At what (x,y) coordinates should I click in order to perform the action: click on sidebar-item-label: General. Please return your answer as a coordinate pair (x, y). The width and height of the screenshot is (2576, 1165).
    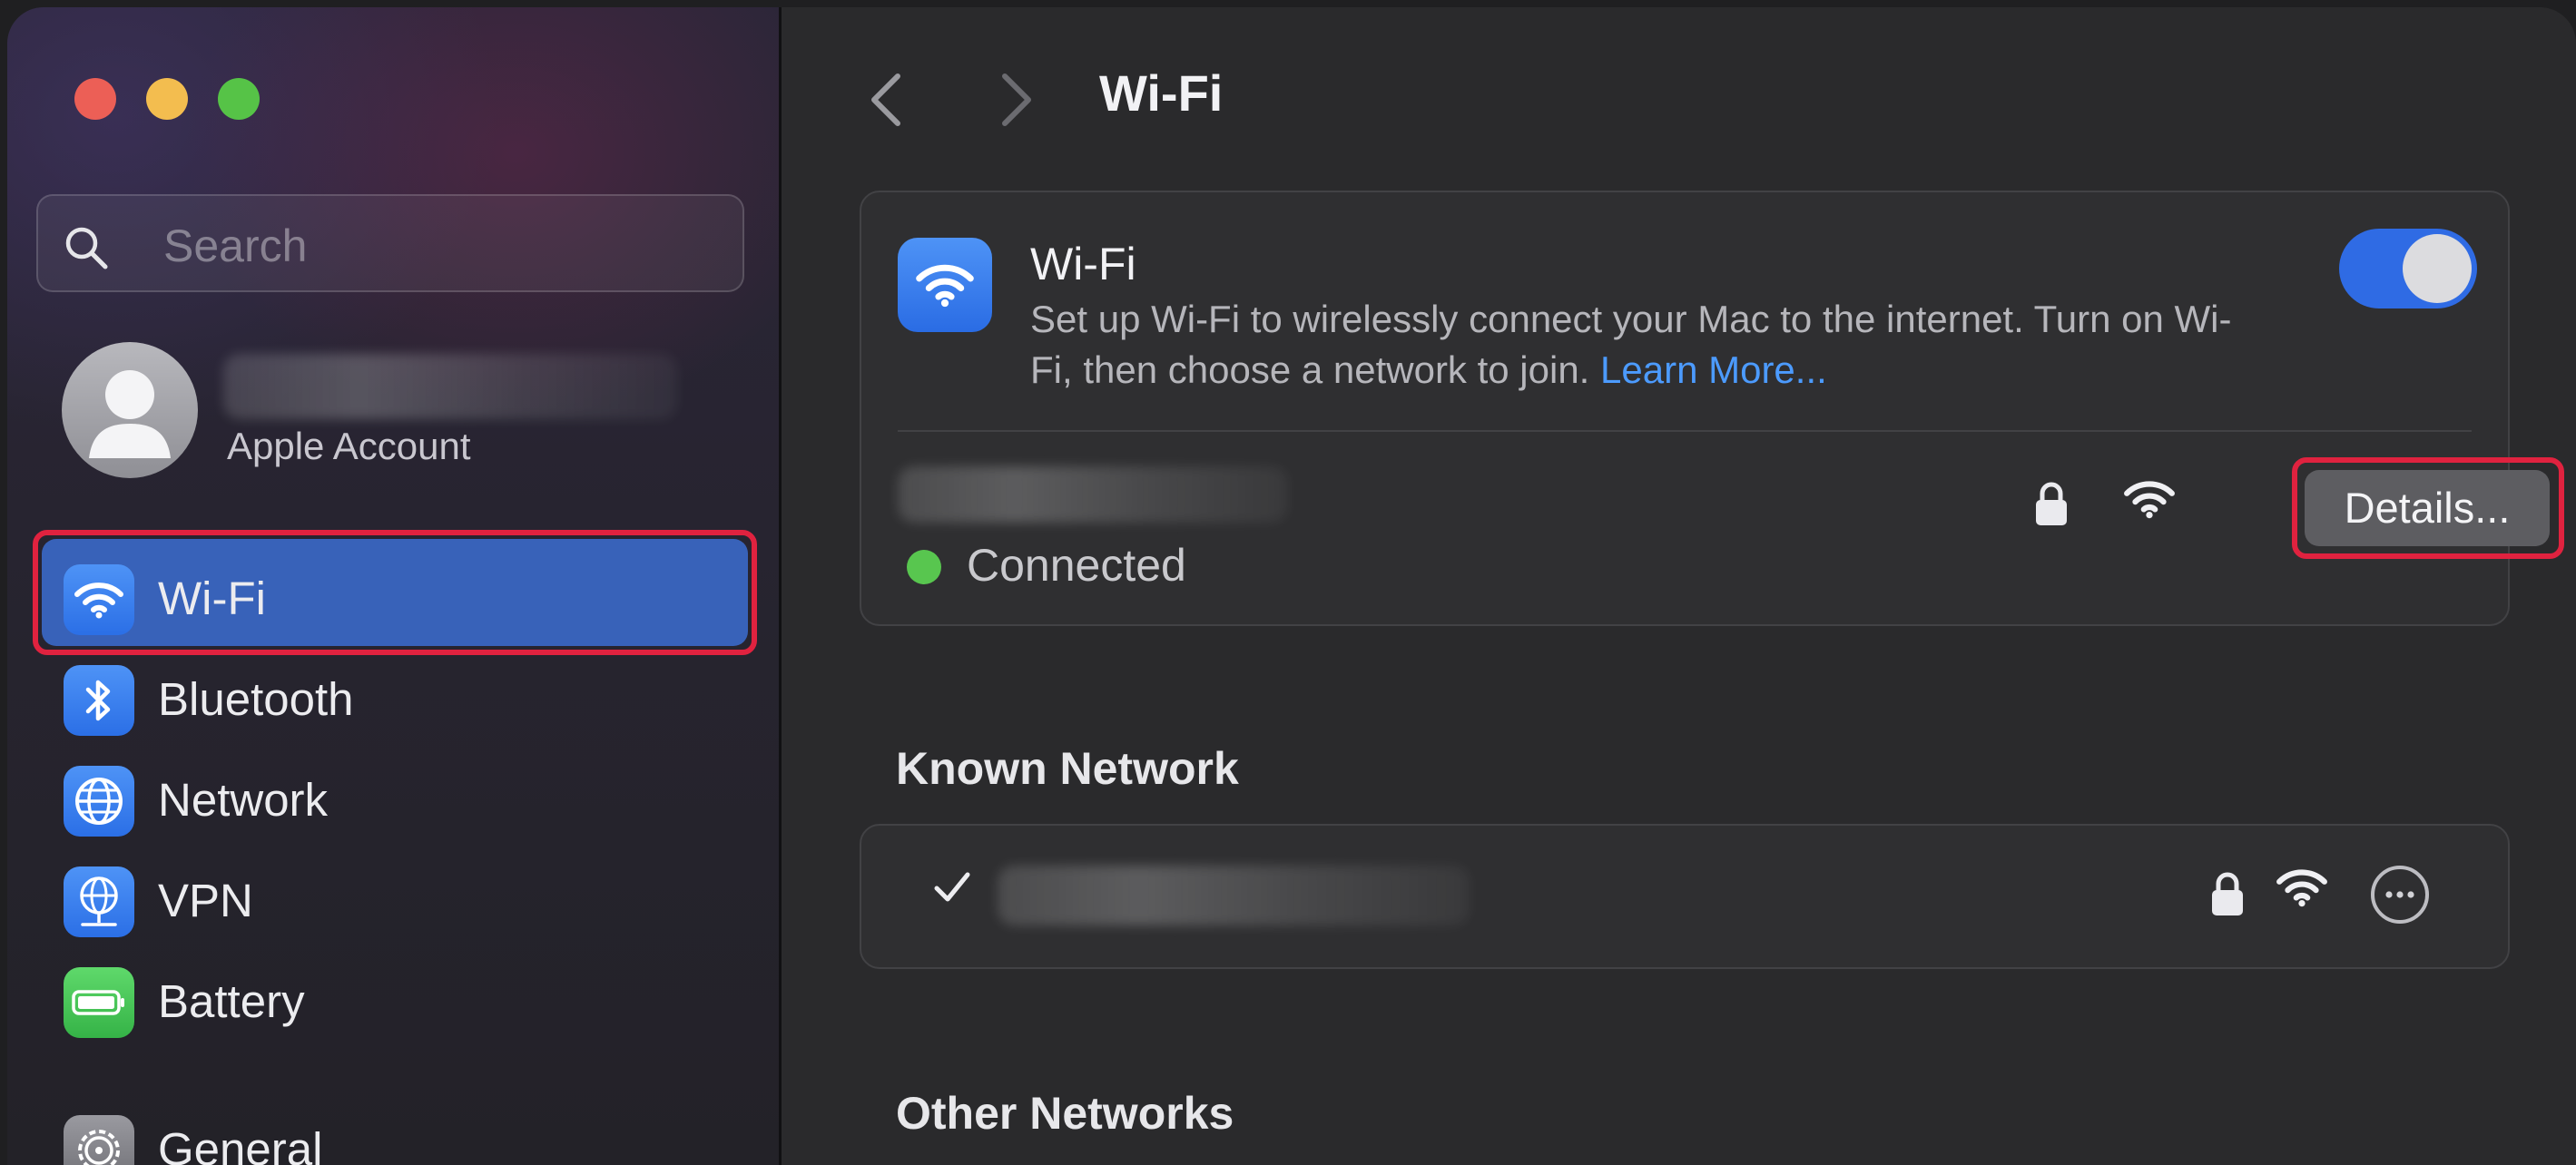
    Looking at the image, I should click on (240, 1144).